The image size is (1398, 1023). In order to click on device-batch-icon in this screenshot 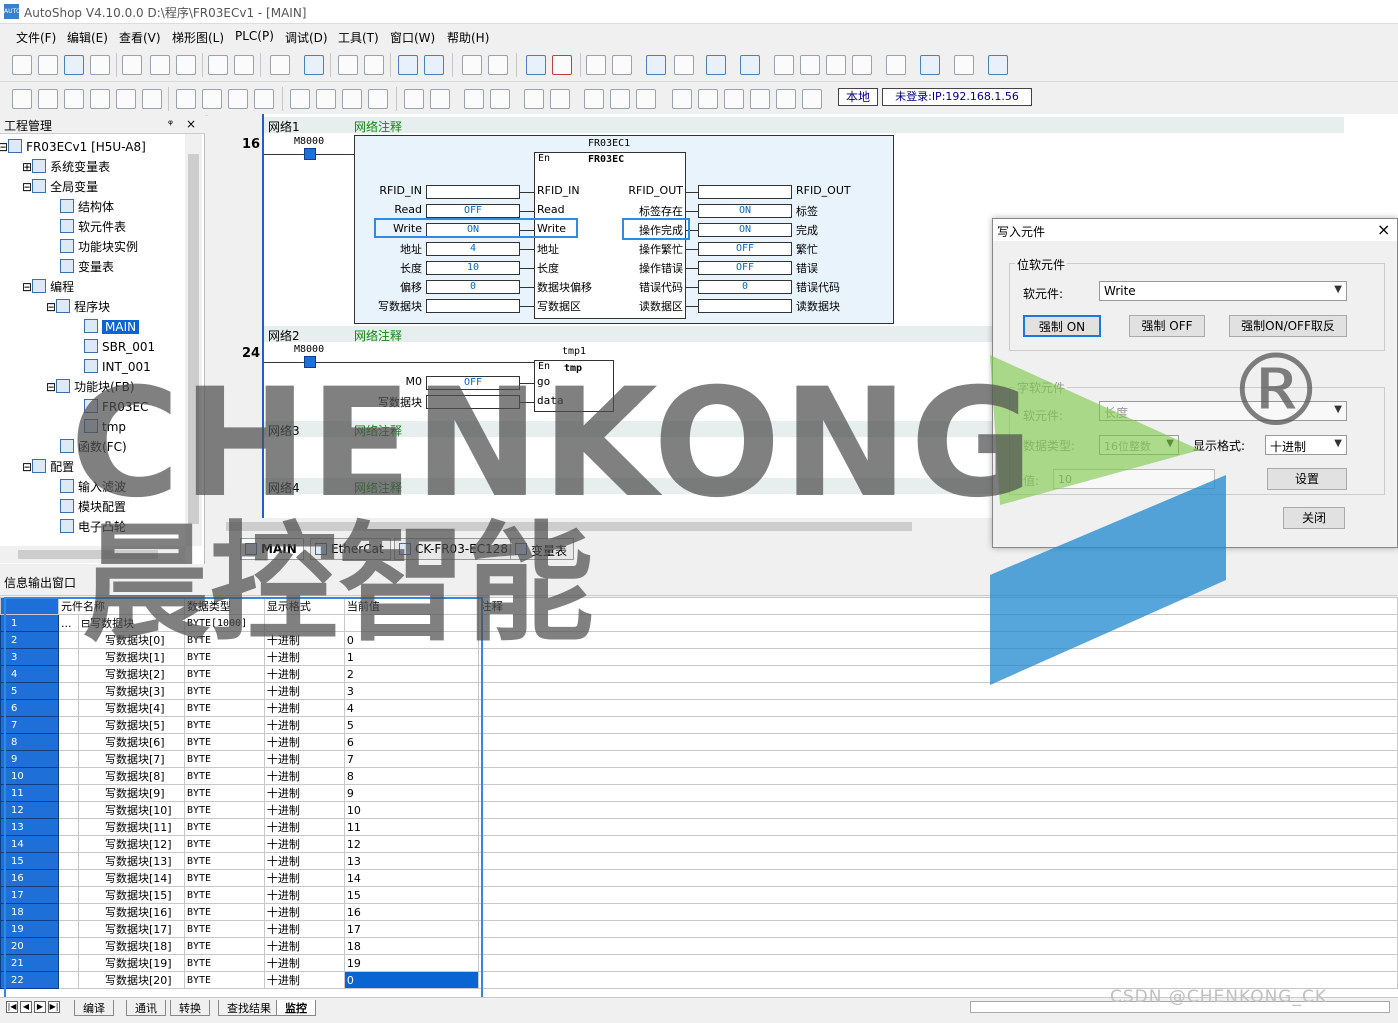, I will do `click(784, 65)`.